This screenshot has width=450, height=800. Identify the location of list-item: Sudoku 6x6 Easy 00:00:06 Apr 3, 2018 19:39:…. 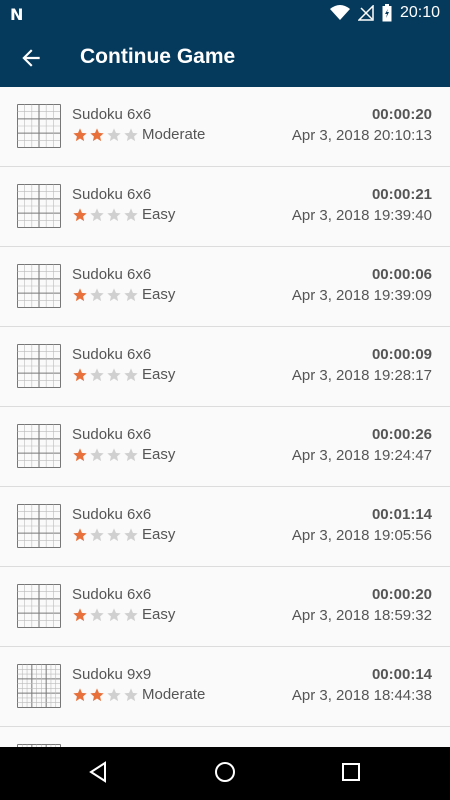
(225, 287).